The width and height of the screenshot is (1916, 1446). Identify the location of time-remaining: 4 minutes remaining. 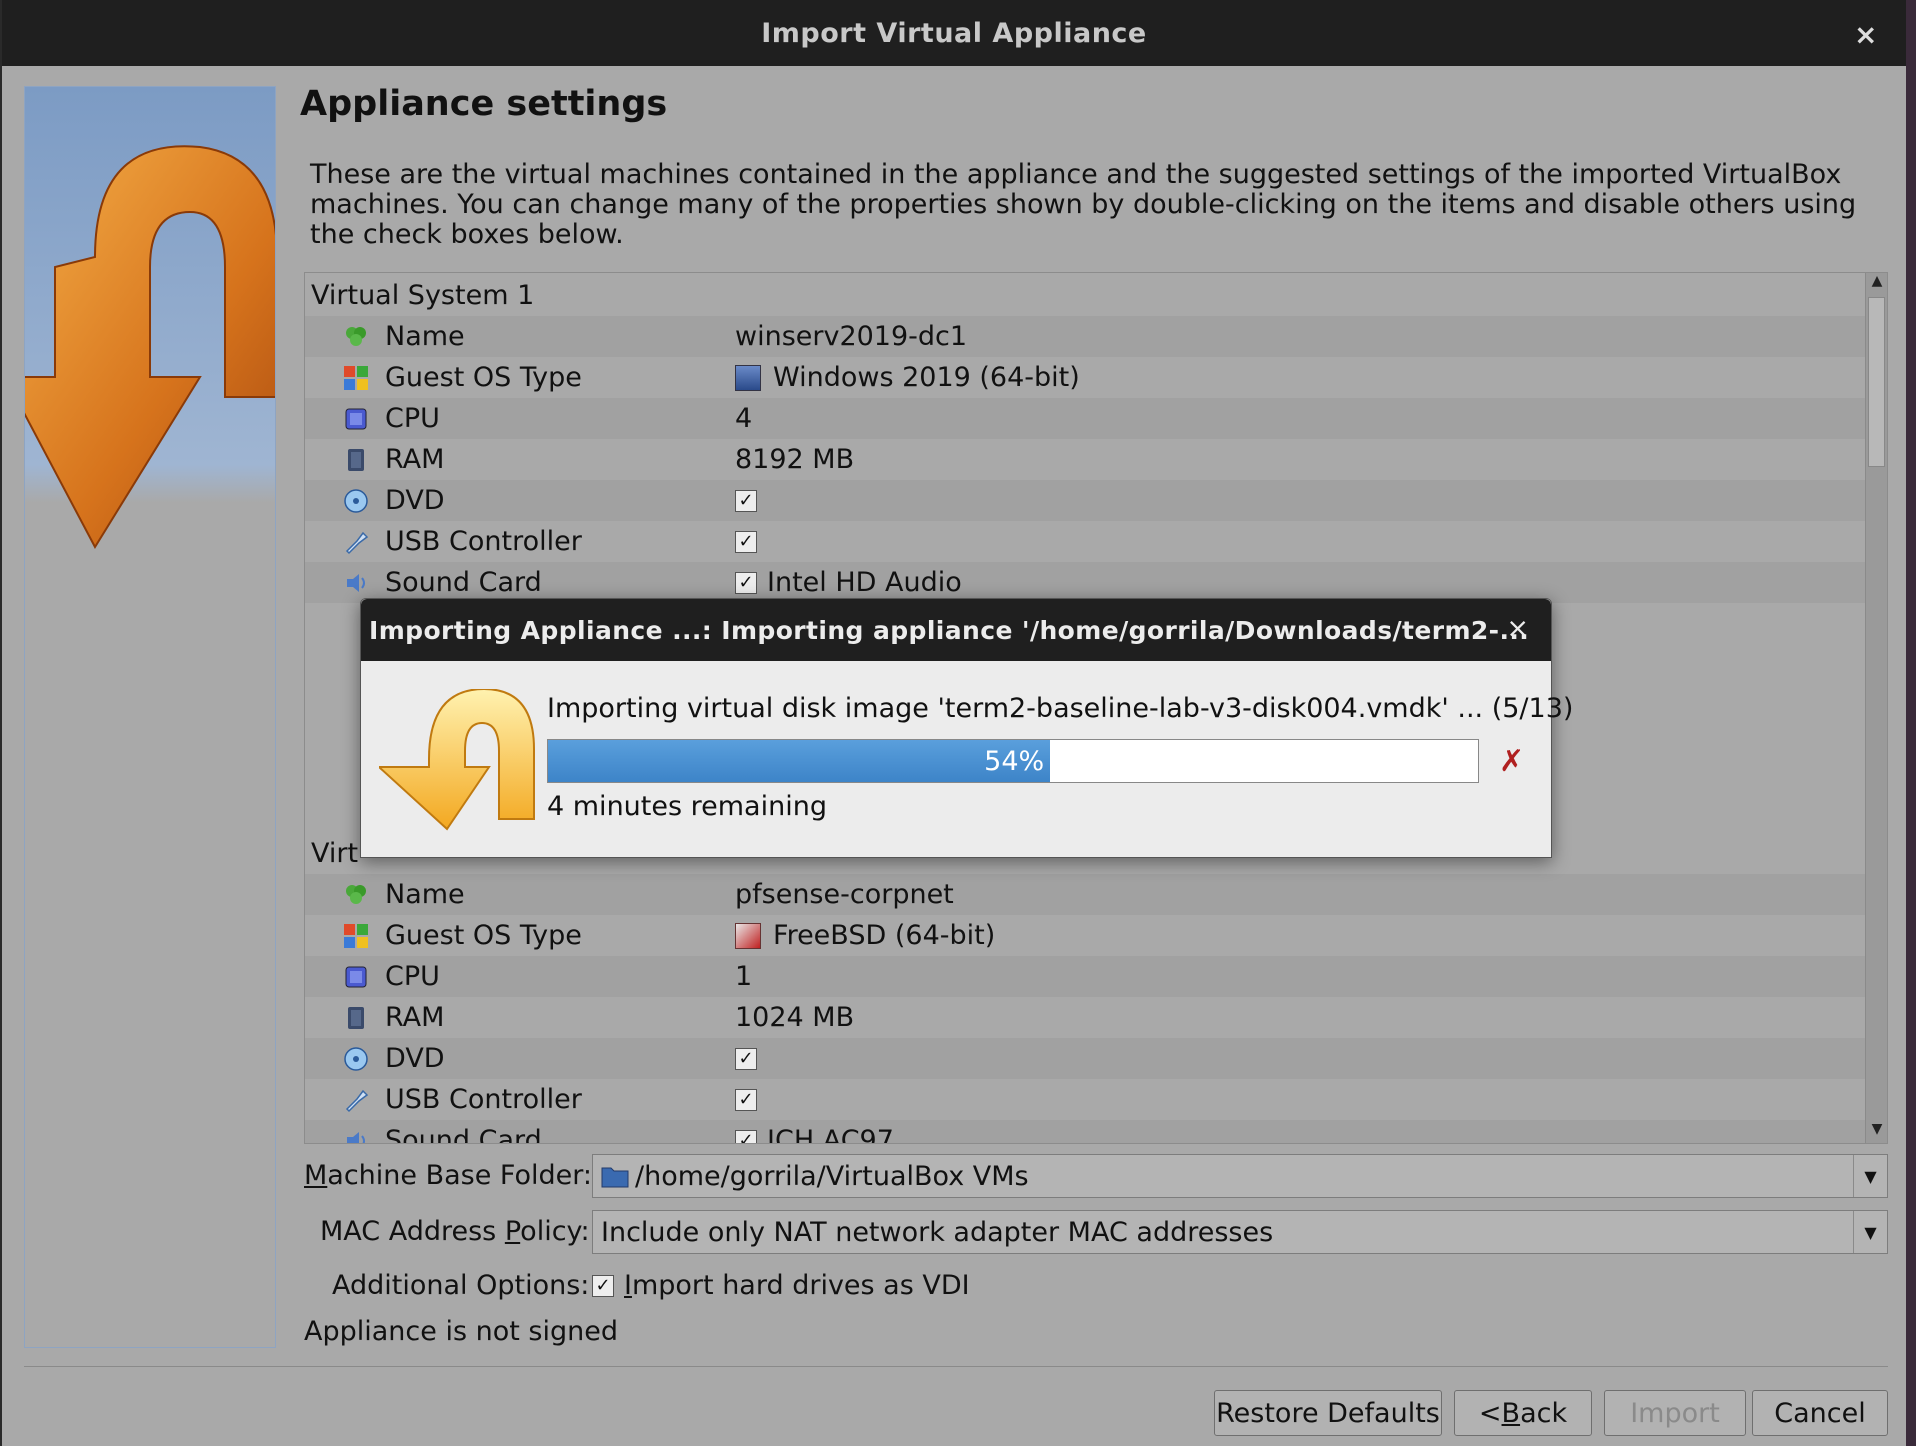
(687, 806).